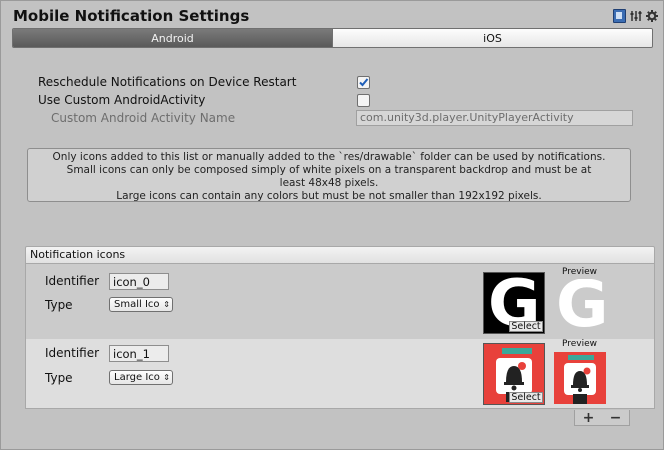 The image size is (664, 450). I want to click on icon-texture-slot: G Select, so click(514, 303).